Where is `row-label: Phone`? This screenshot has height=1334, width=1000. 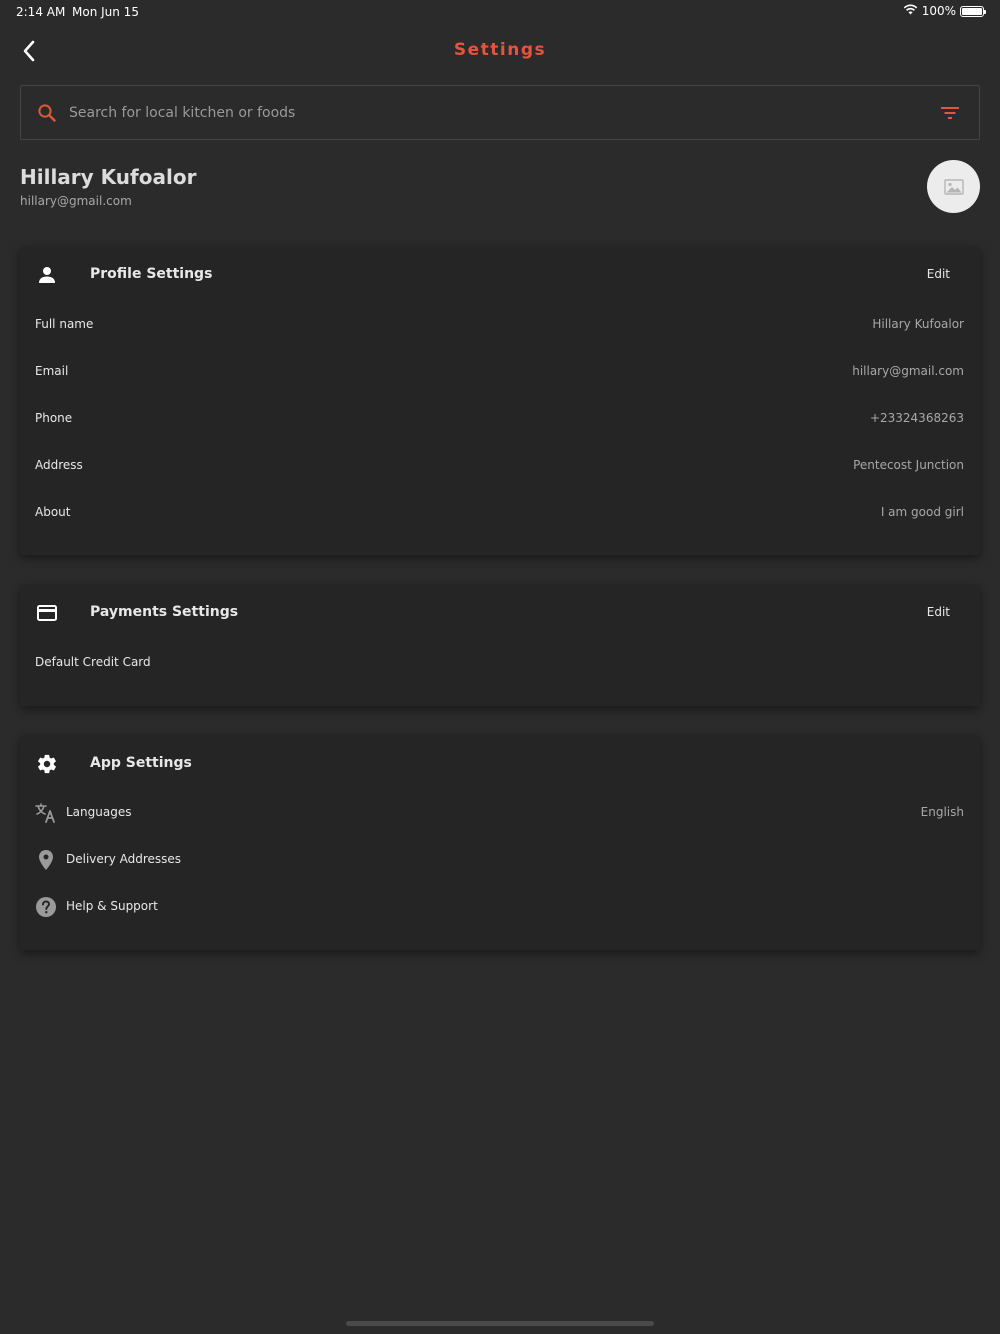 row-label: Phone is located at coordinates (54, 418).